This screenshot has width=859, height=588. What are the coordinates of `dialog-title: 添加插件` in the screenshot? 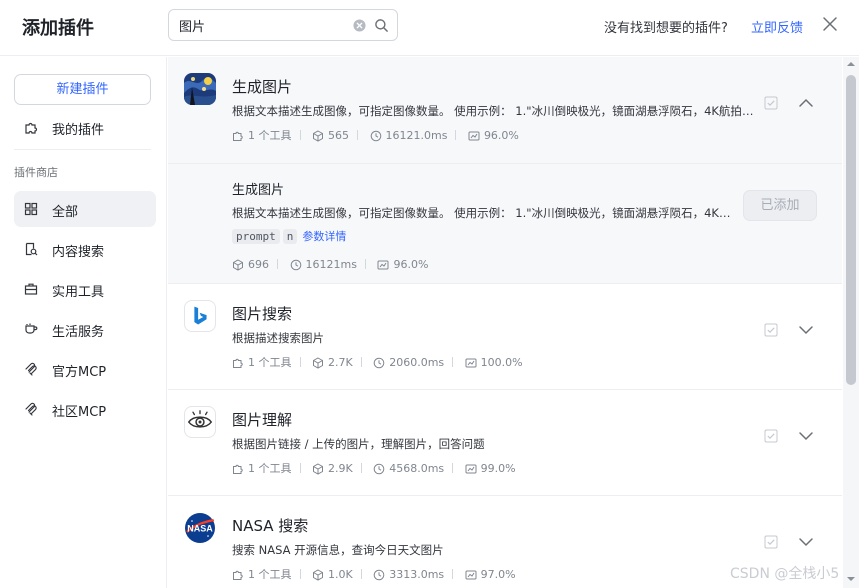 It's located at (58, 28).